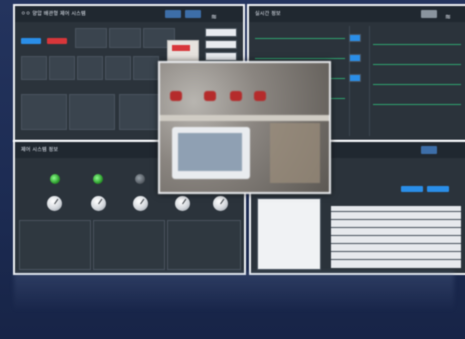 This screenshot has width=465, height=339. What do you see at coordinates (31, 41) in the screenshot?
I see `start-button` at bounding box center [31, 41].